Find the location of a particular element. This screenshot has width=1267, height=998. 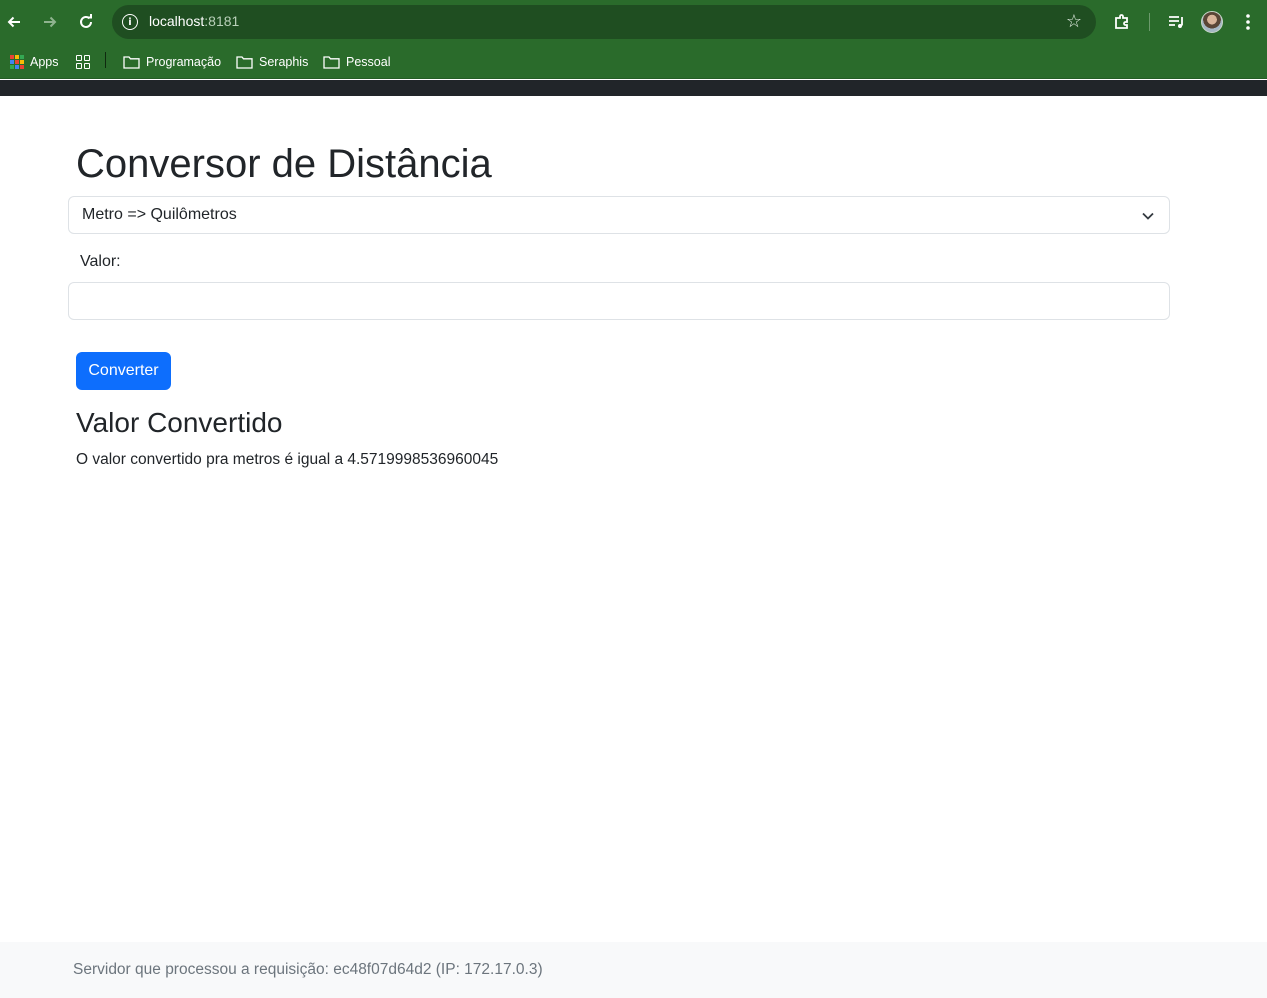

puzzle-icon is located at coordinates (1121, 21).